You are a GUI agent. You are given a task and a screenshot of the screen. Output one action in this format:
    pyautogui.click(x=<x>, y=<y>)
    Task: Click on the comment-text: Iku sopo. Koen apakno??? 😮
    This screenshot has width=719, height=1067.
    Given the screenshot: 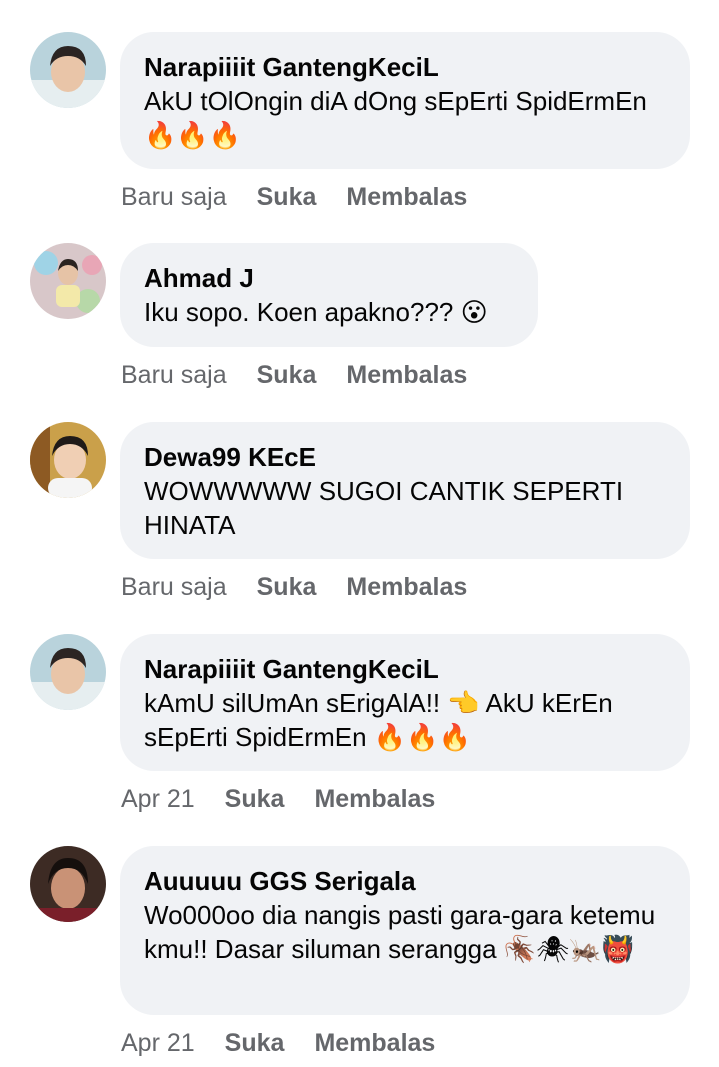 What is the action you would take?
    pyautogui.click(x=316, y=312)
    